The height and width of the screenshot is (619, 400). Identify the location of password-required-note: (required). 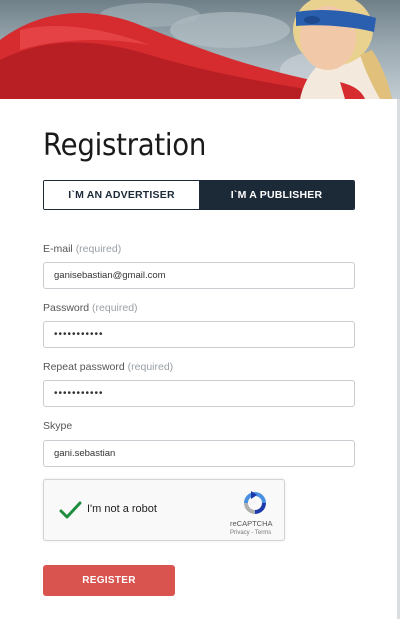
(115, 308).